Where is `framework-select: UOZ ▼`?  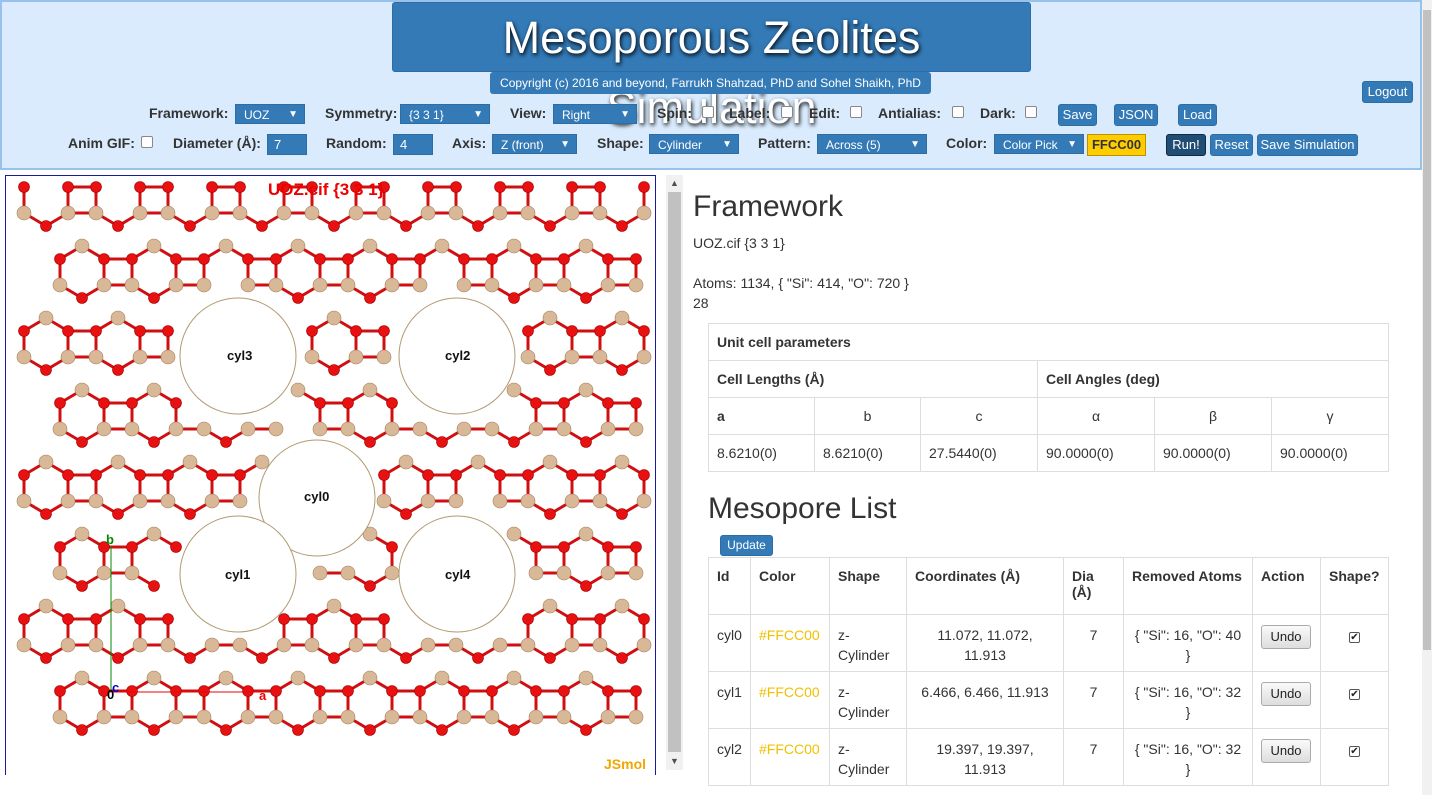 framework-select: UOZ ▼ is located at coordinates (270, 114).